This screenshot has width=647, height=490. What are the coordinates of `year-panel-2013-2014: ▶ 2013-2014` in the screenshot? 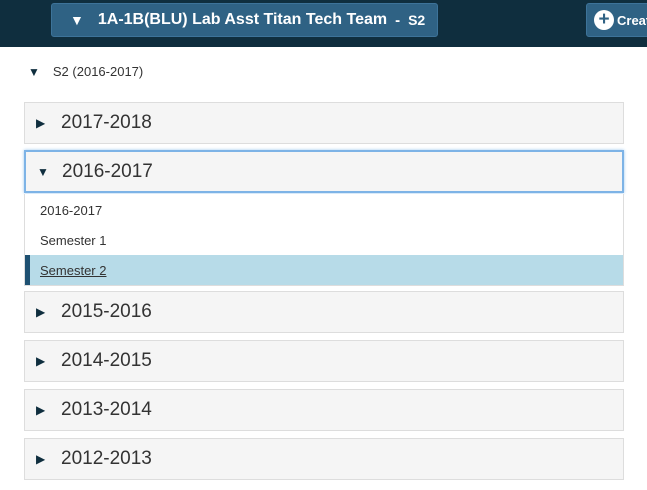 It's located at (324, 410).